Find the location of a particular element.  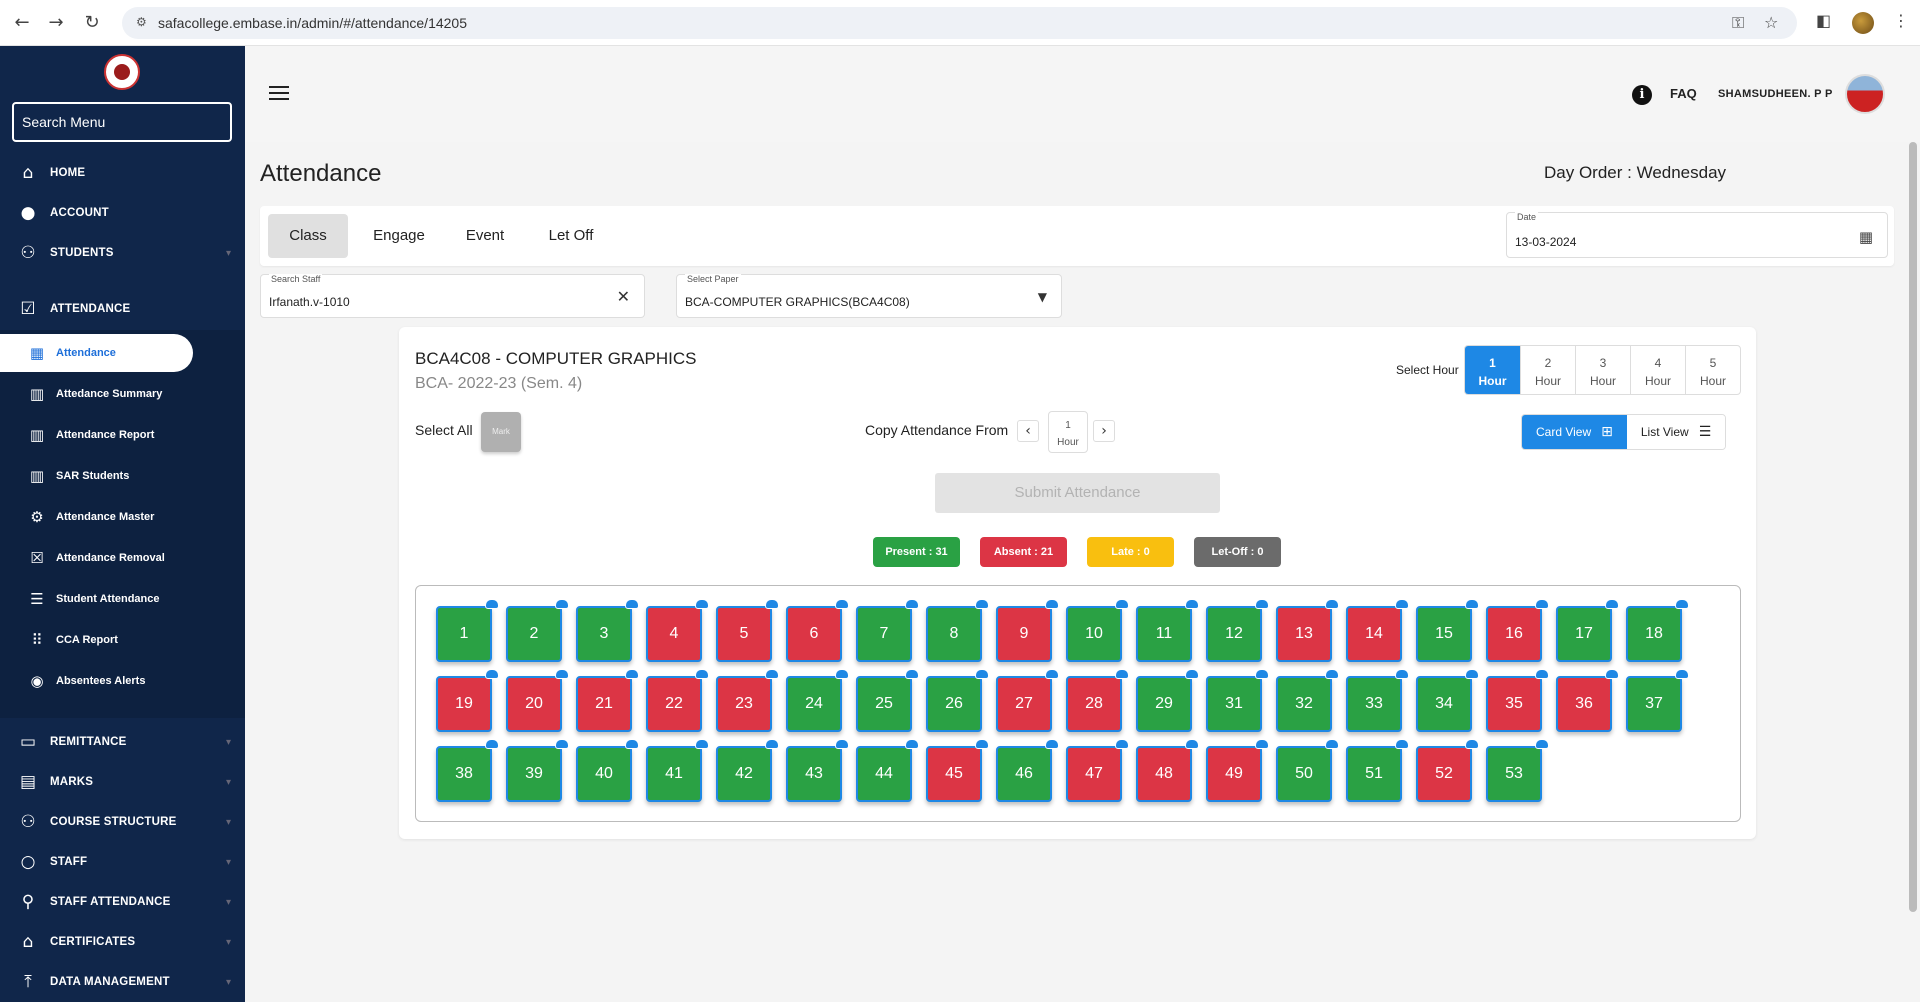

student-tile: 16 is located at coordinates (1517, 630).